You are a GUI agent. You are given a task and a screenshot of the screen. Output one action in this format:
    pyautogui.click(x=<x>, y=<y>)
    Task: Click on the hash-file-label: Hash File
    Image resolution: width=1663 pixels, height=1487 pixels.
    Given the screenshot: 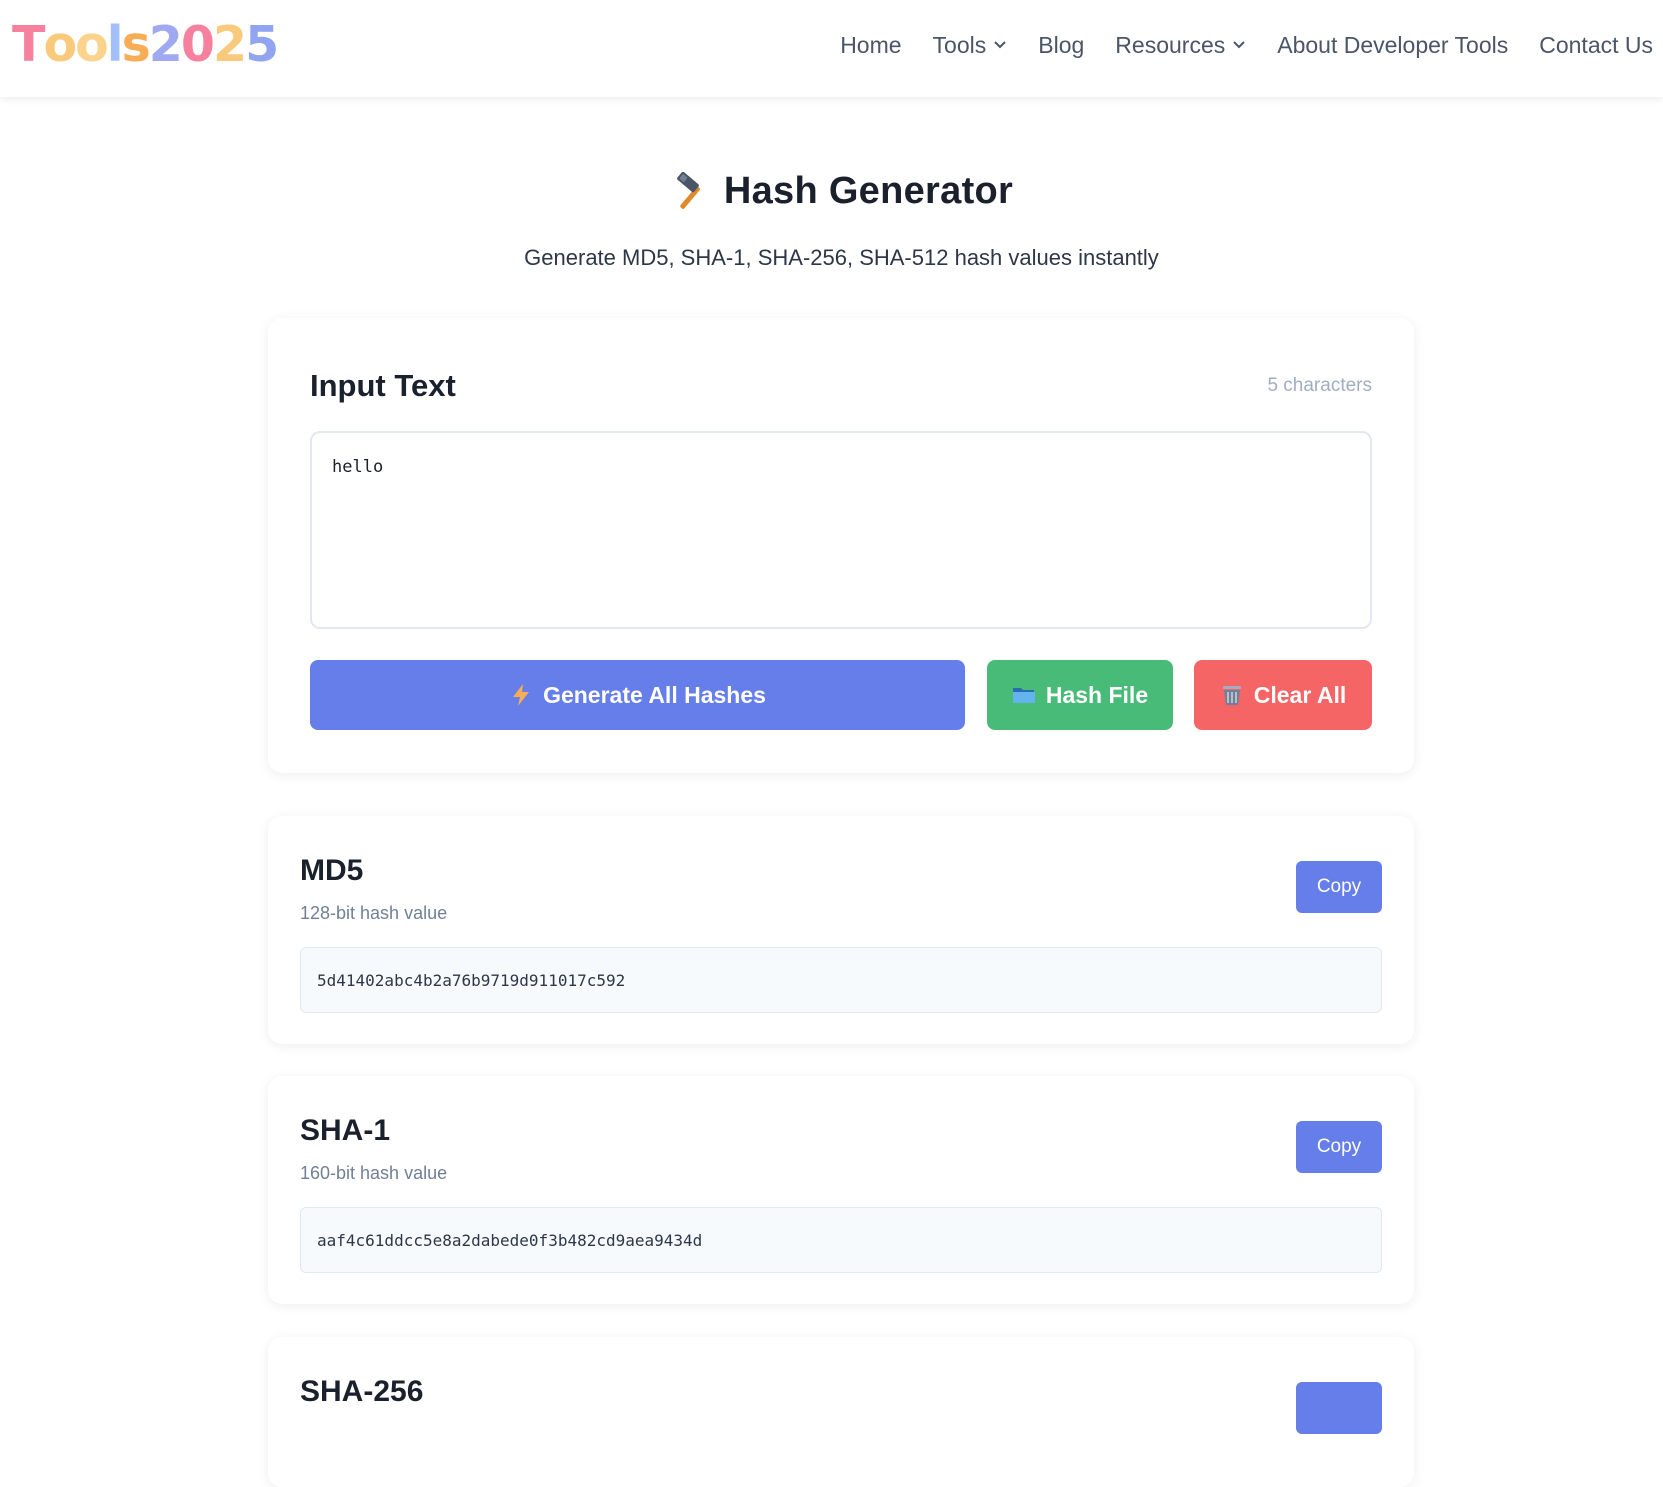 What is the action you would take?
    pyautogui.click(x=1097, y=694)
    